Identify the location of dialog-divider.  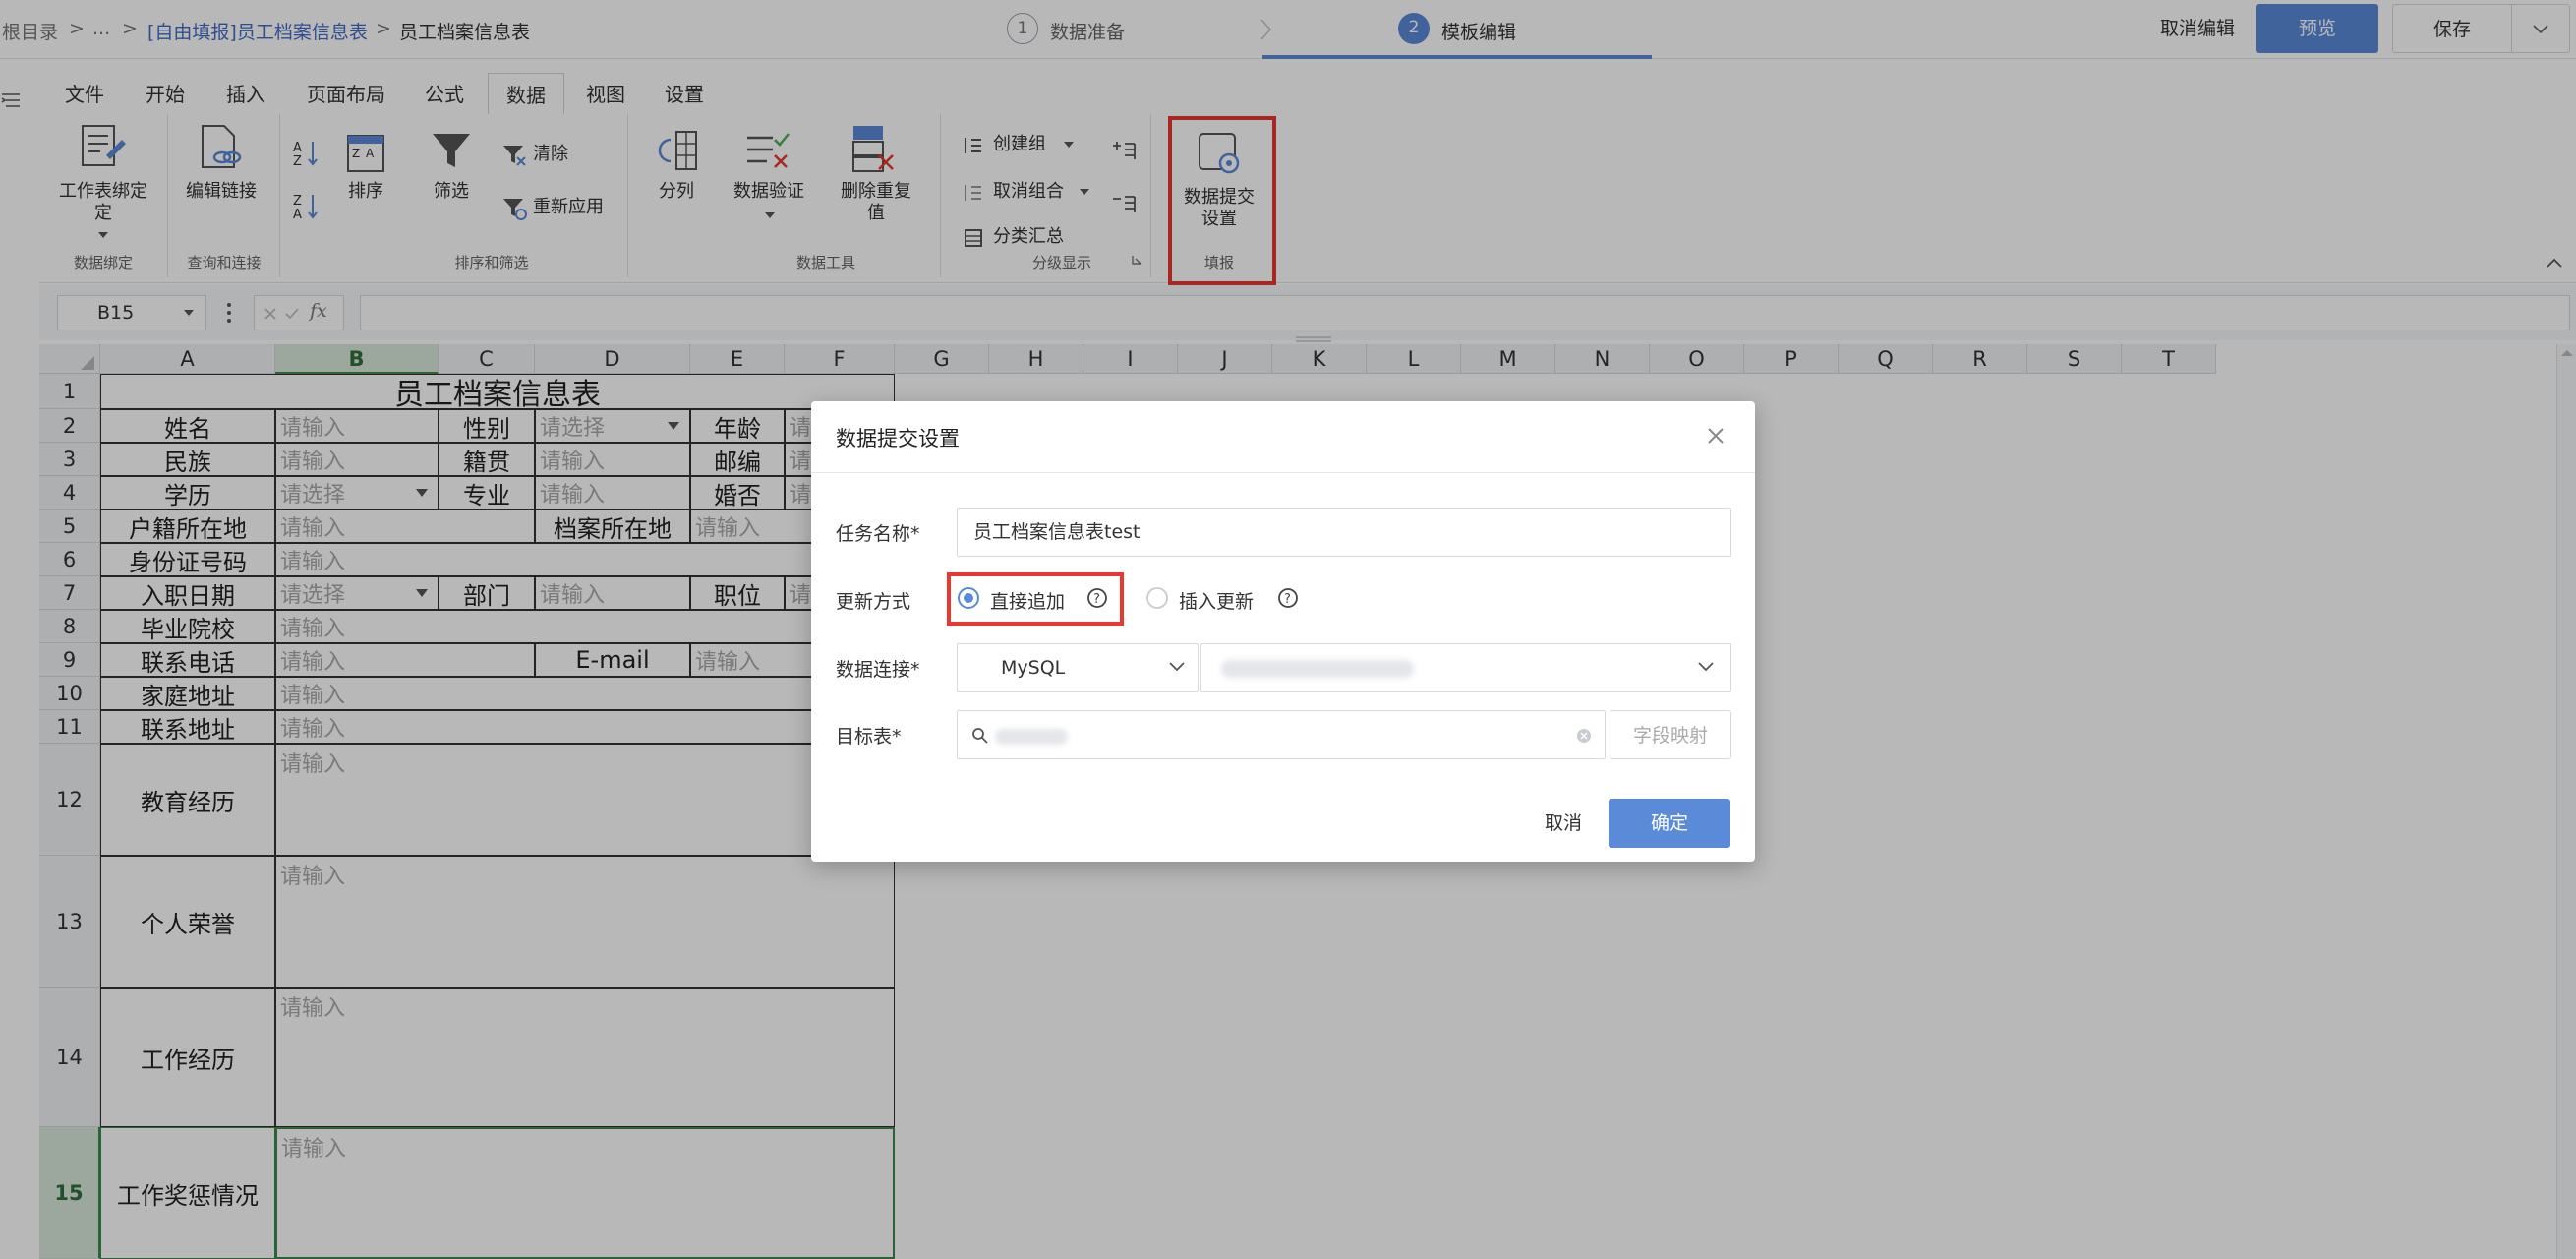
(1283, 472).